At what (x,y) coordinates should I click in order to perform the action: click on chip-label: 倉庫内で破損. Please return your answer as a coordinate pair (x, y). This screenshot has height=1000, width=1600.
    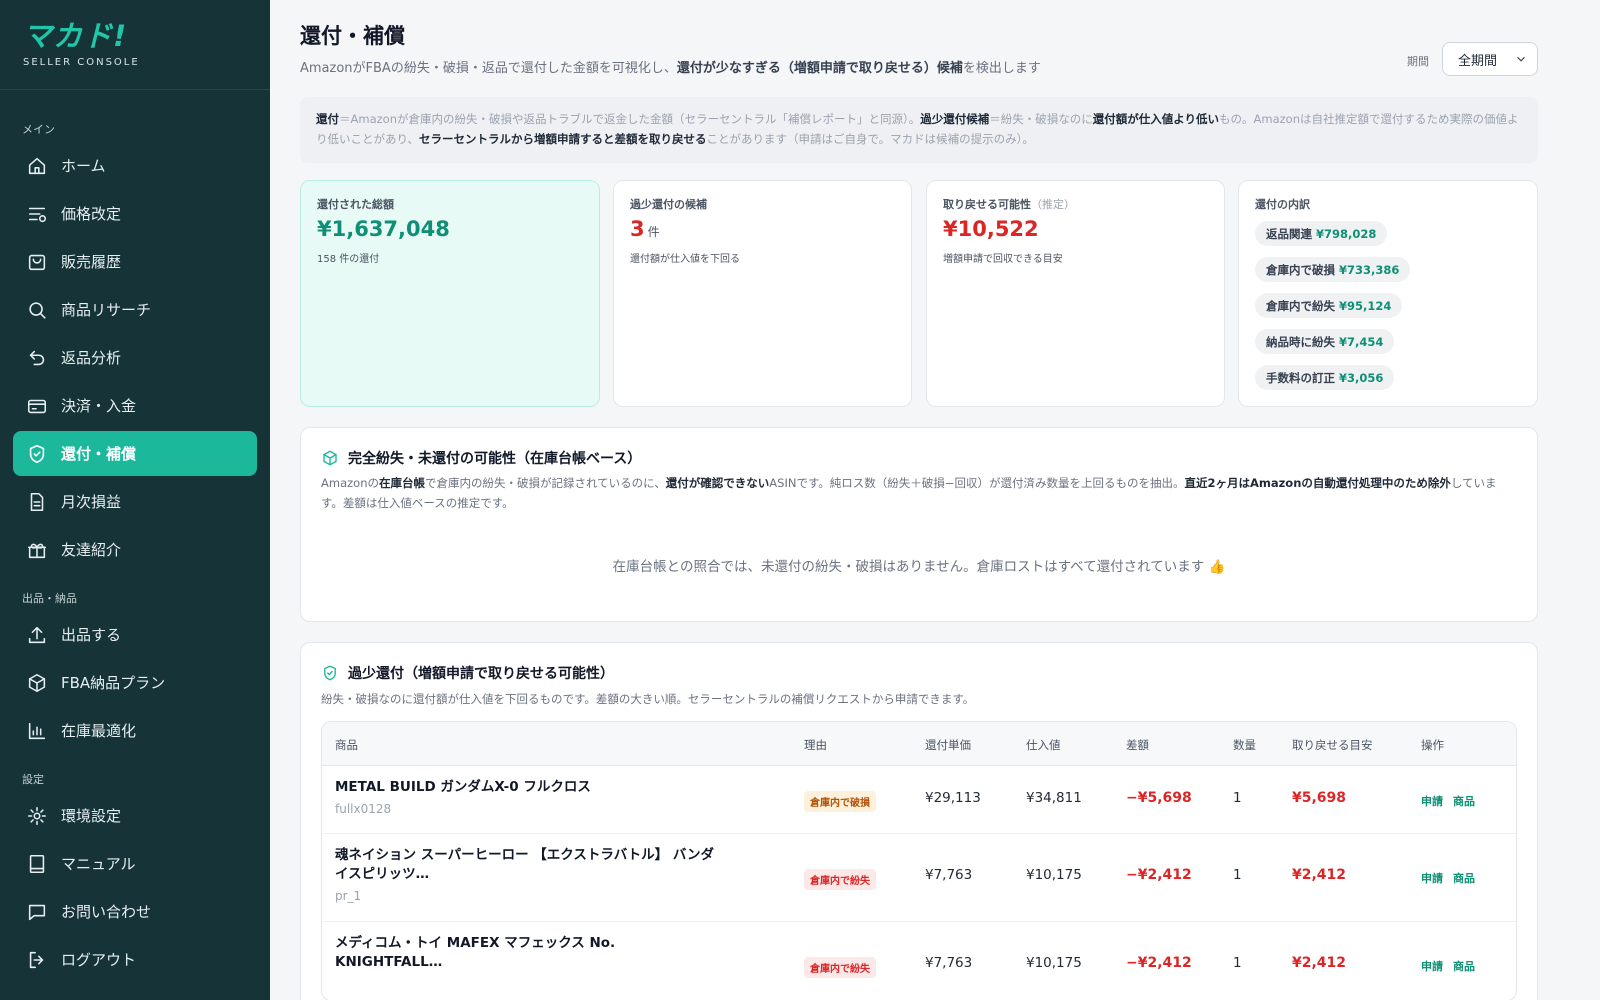
    Looking at the image, I should click on (1300, 269).